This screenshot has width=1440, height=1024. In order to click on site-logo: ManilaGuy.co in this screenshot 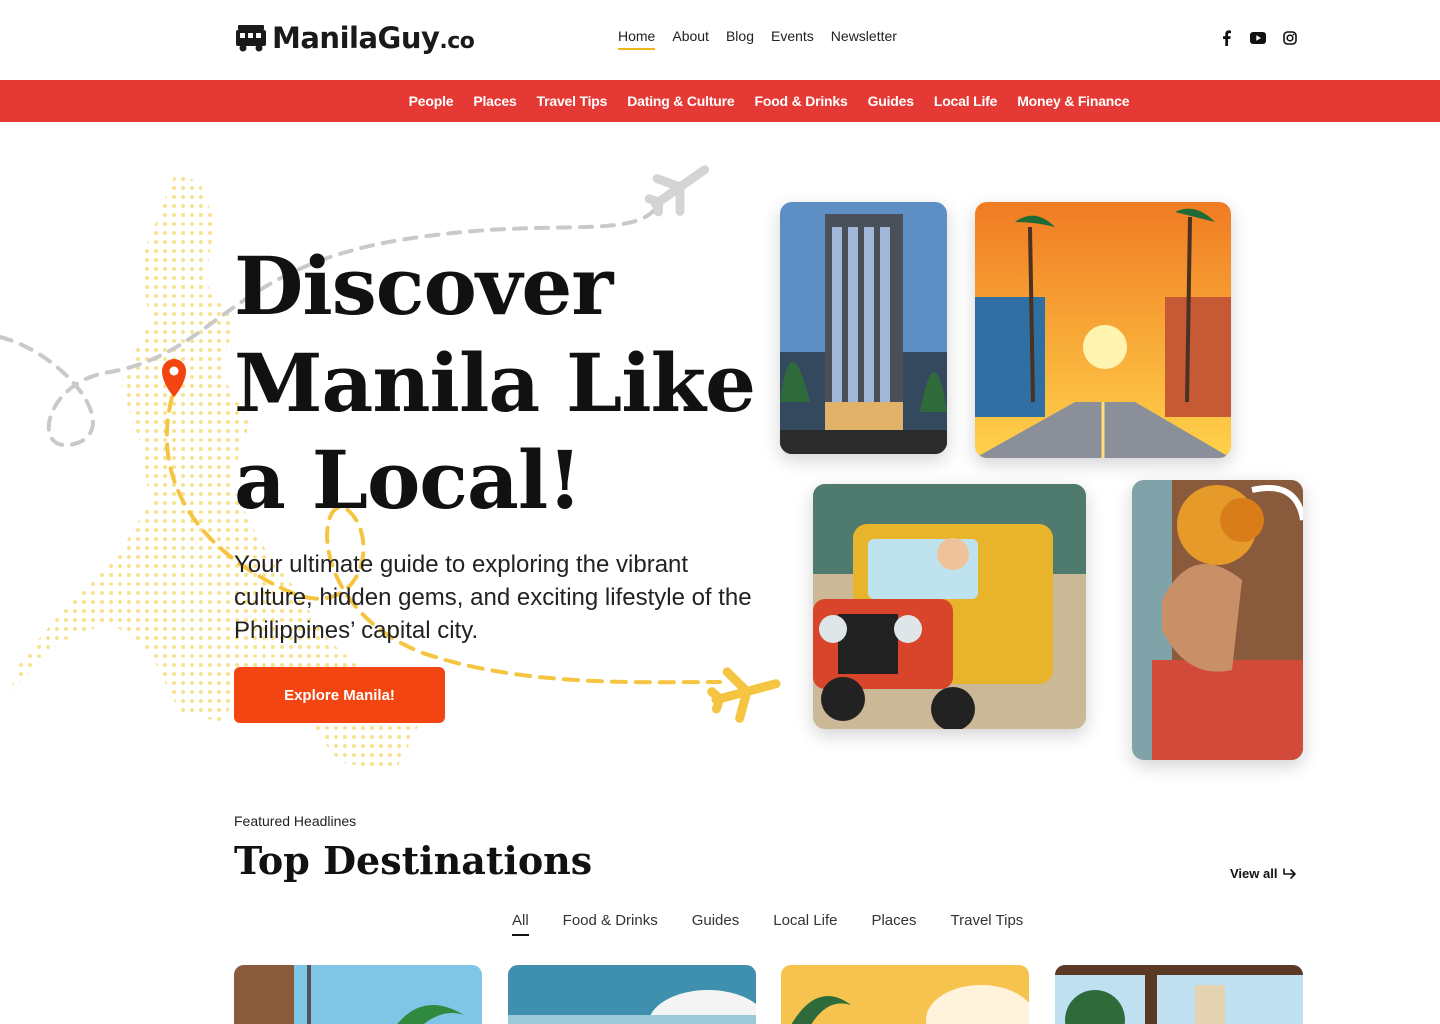, I will do `click(354, 38)`.